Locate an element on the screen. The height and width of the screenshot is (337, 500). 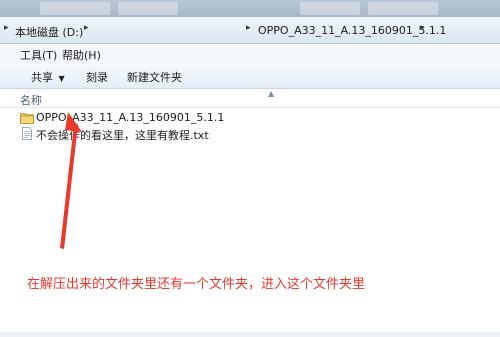
status-strip is located at coordinates (250, 334).